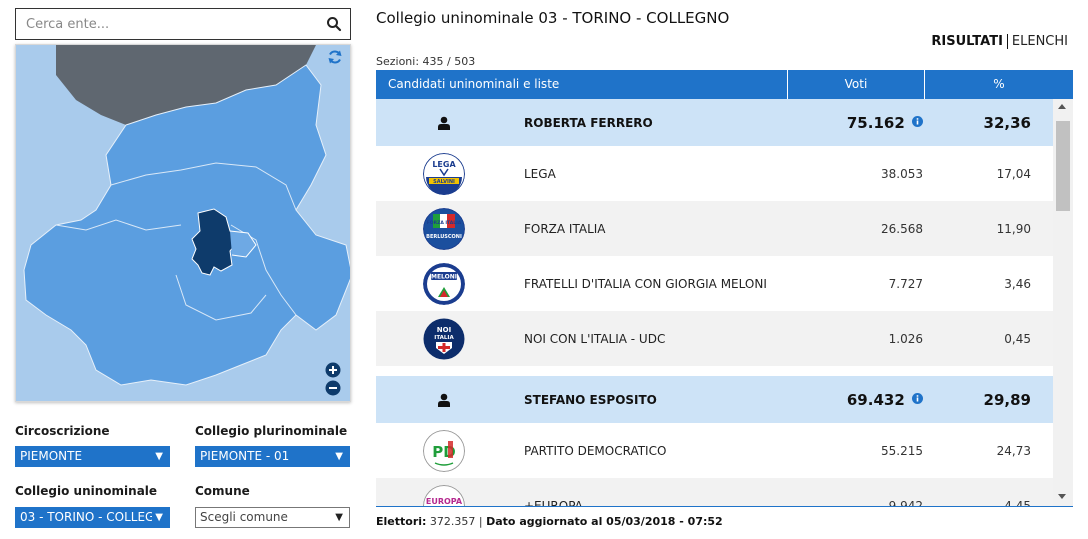  Describe the element at coordinates (443, 330) in the screenshot. I see `noi-logo-text: NOI` at that location.